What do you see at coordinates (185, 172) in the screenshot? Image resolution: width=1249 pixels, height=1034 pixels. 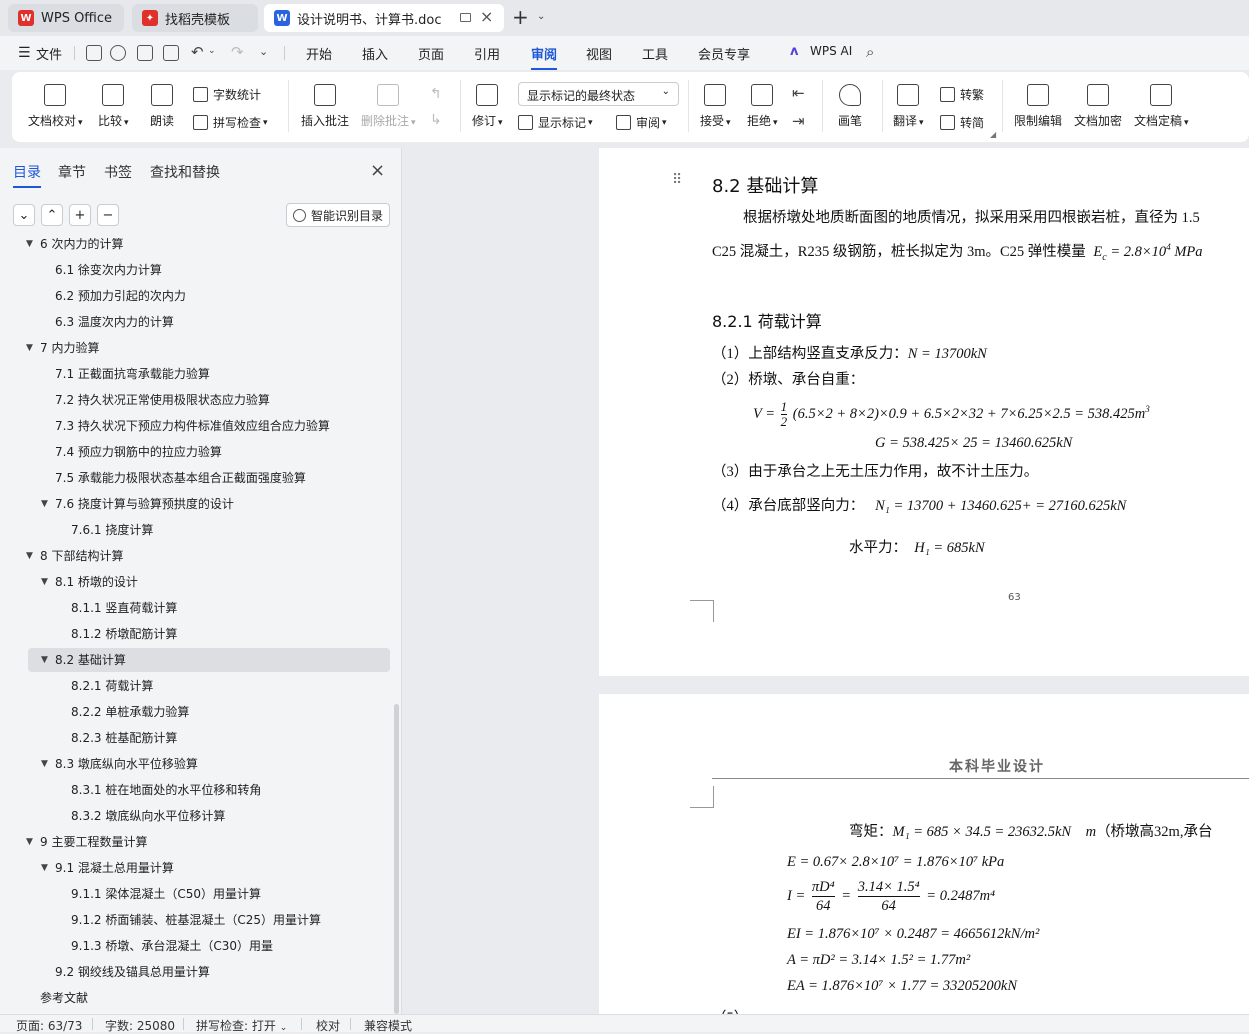 I see `tab-find-replace: 查找和替换` at bounding box center [185, 172].